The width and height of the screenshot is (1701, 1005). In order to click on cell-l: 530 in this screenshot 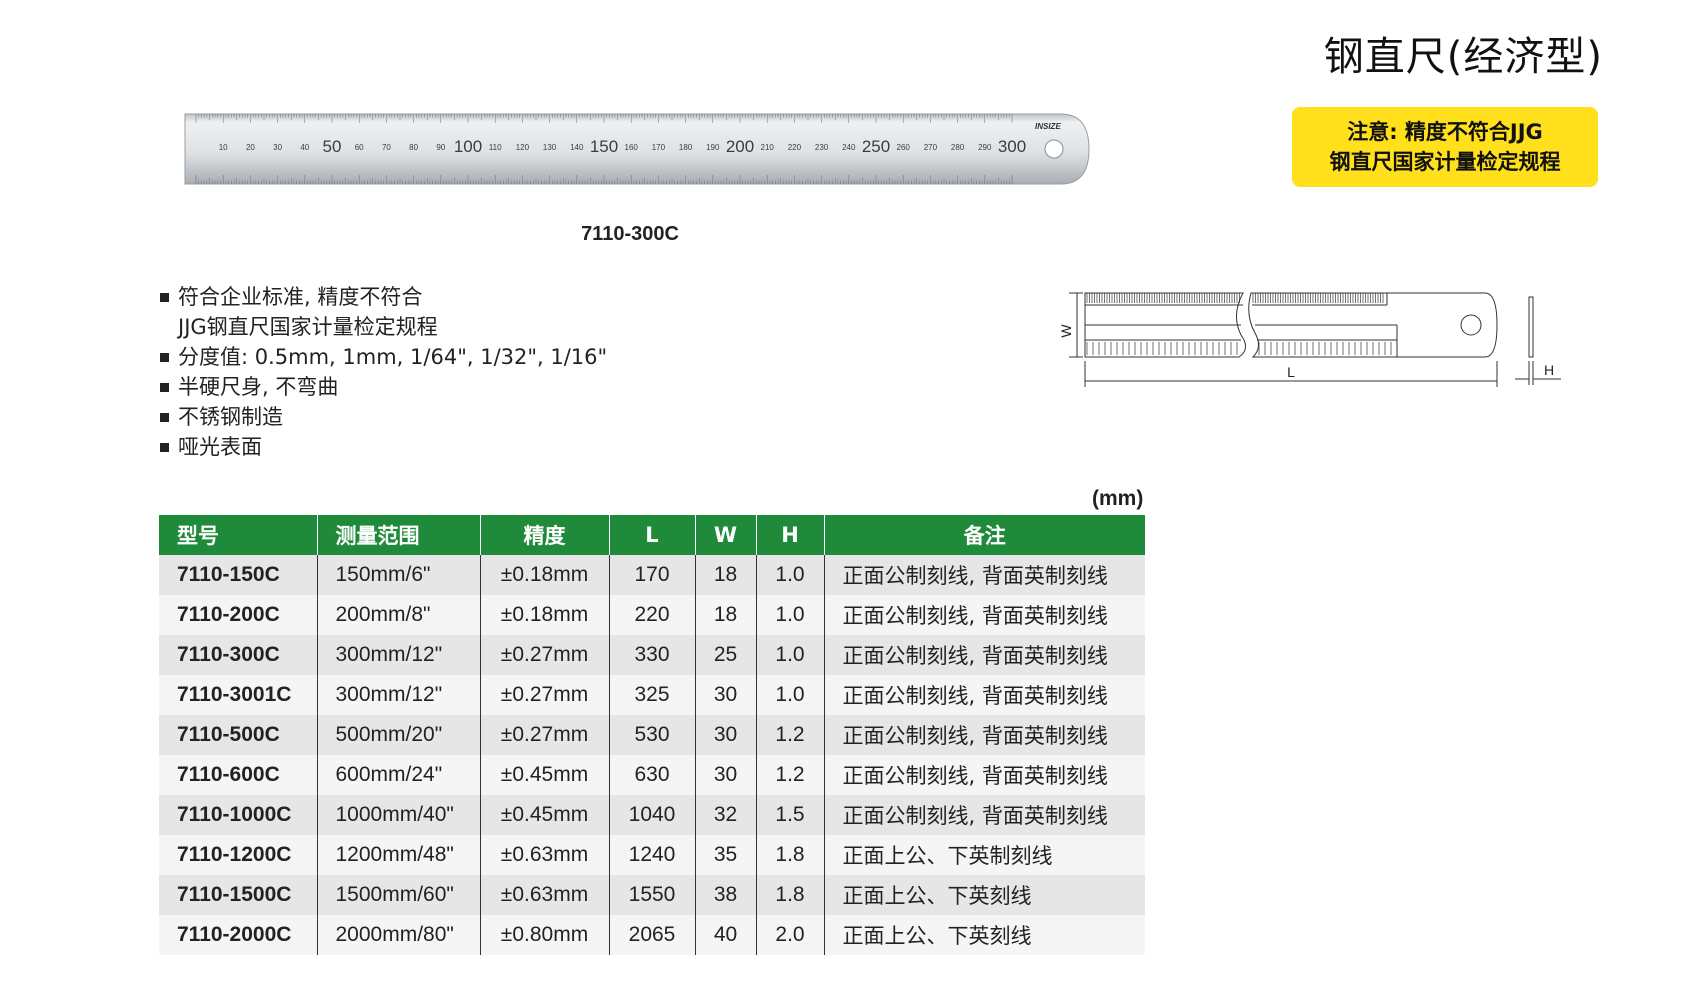, I will do `click(652, 735)`.